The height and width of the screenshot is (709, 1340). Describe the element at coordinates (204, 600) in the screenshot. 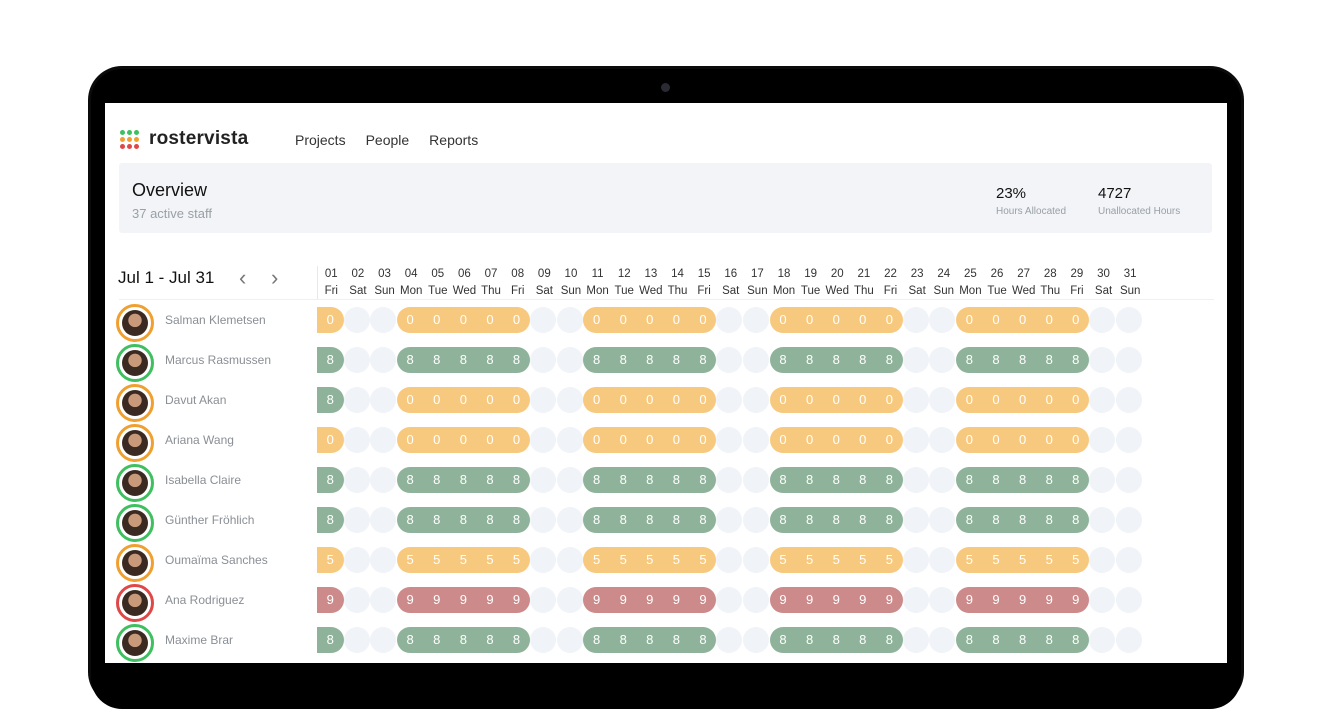

I see `staff-name: Ana Rodriguez` at that location.